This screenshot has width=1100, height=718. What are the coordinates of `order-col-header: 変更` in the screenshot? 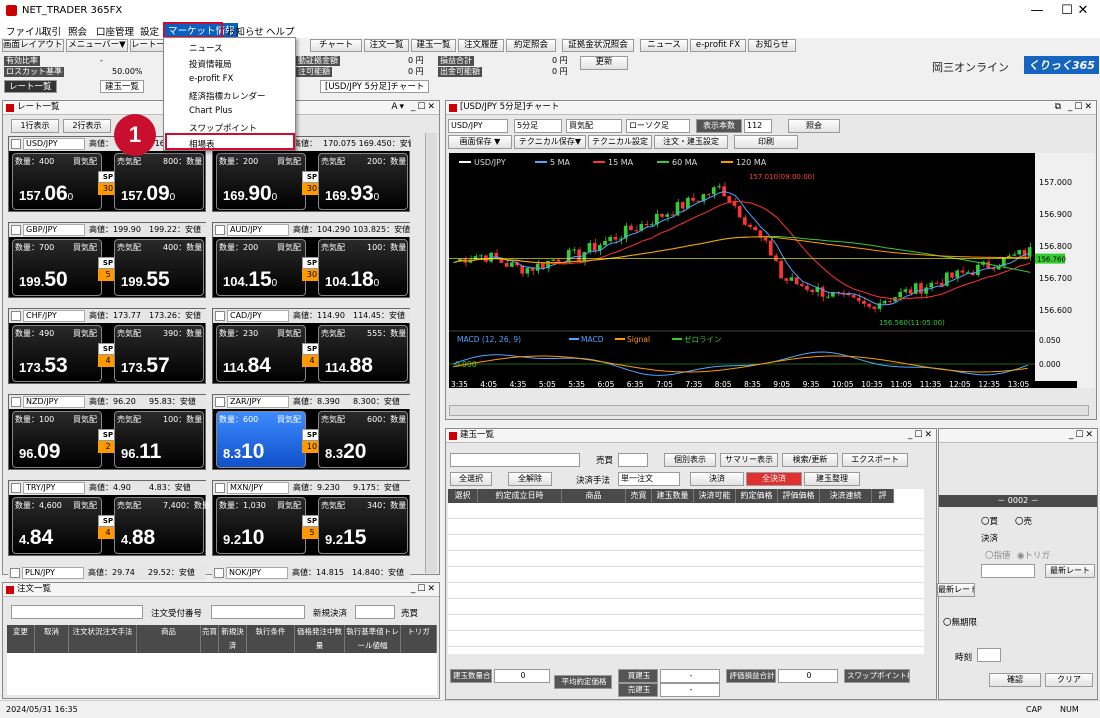 It's located at (21, 639).